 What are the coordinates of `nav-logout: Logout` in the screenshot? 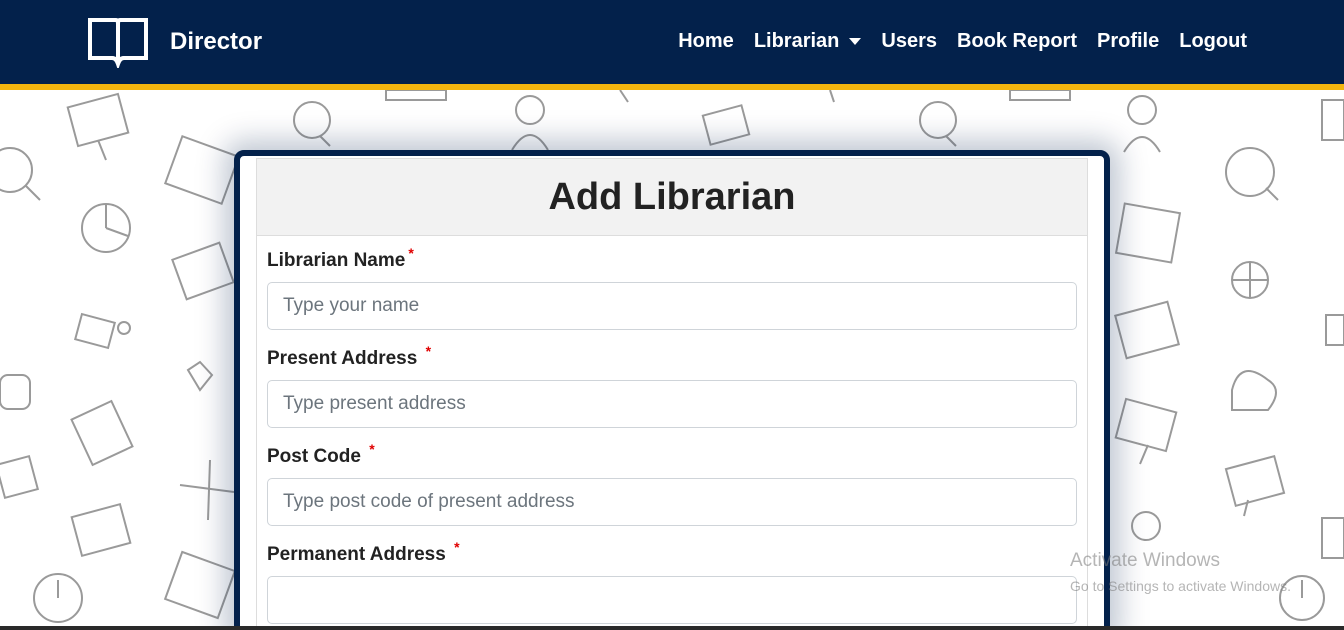 It's located at (1213, 41).